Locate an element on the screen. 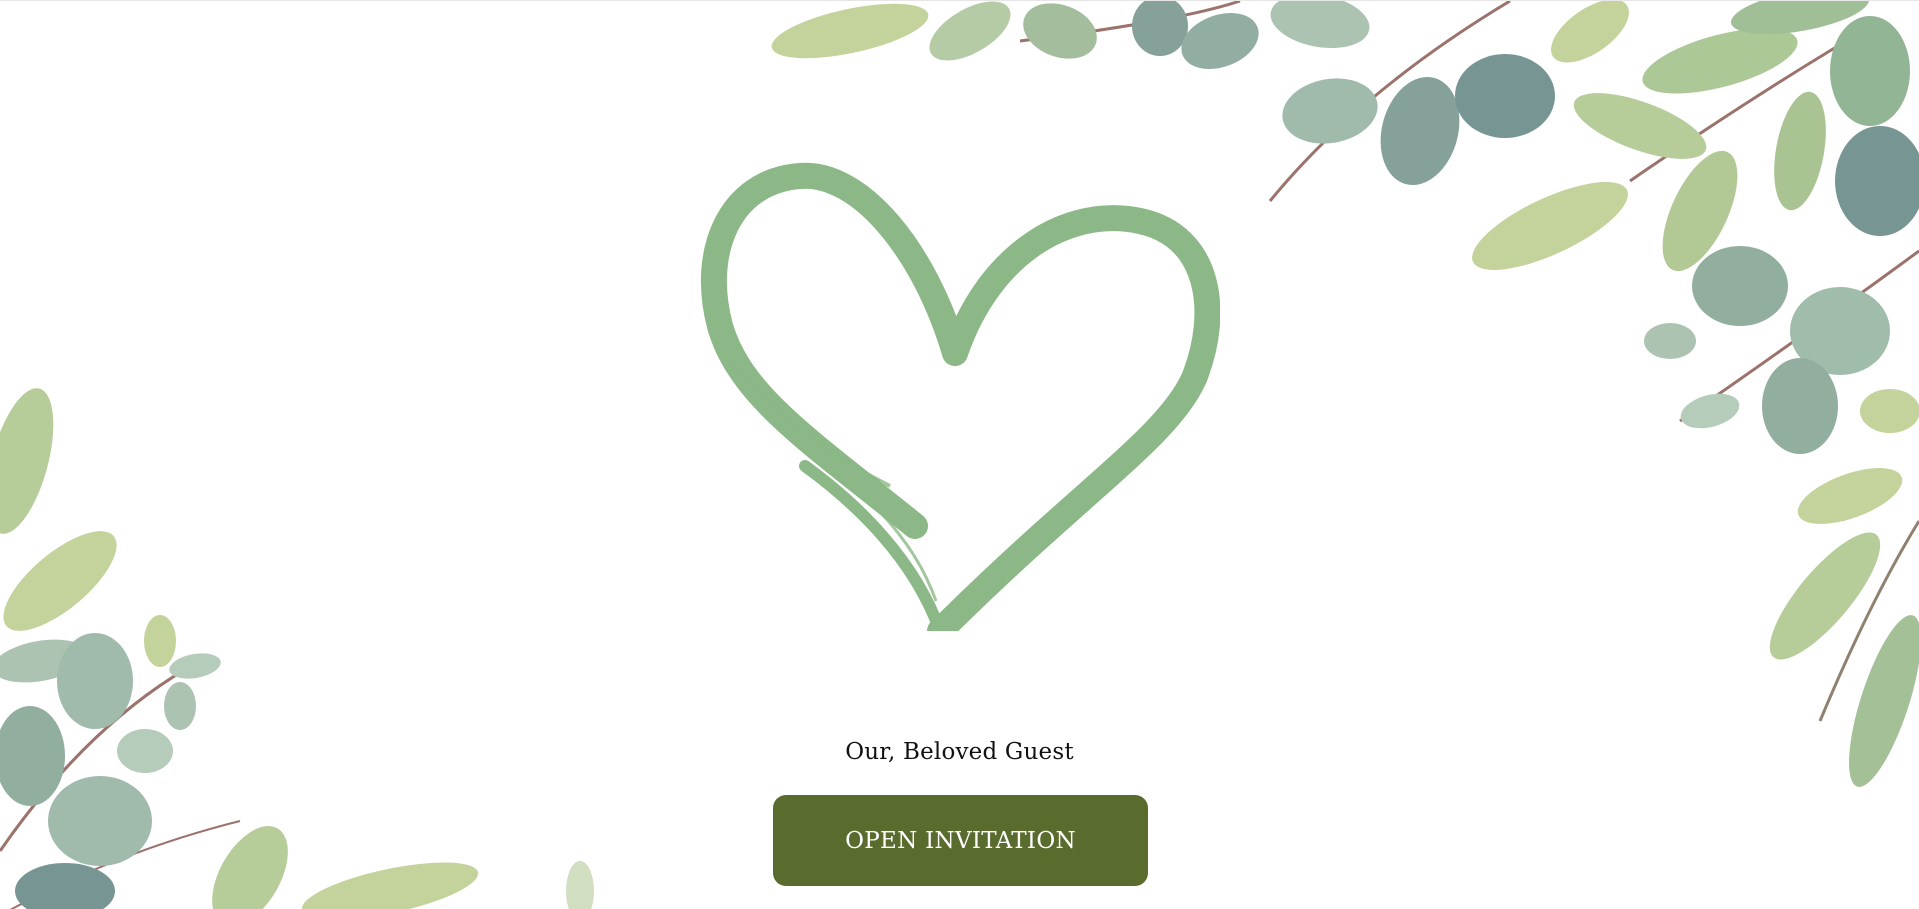  heart-icon is located at coordinates (960, 396).